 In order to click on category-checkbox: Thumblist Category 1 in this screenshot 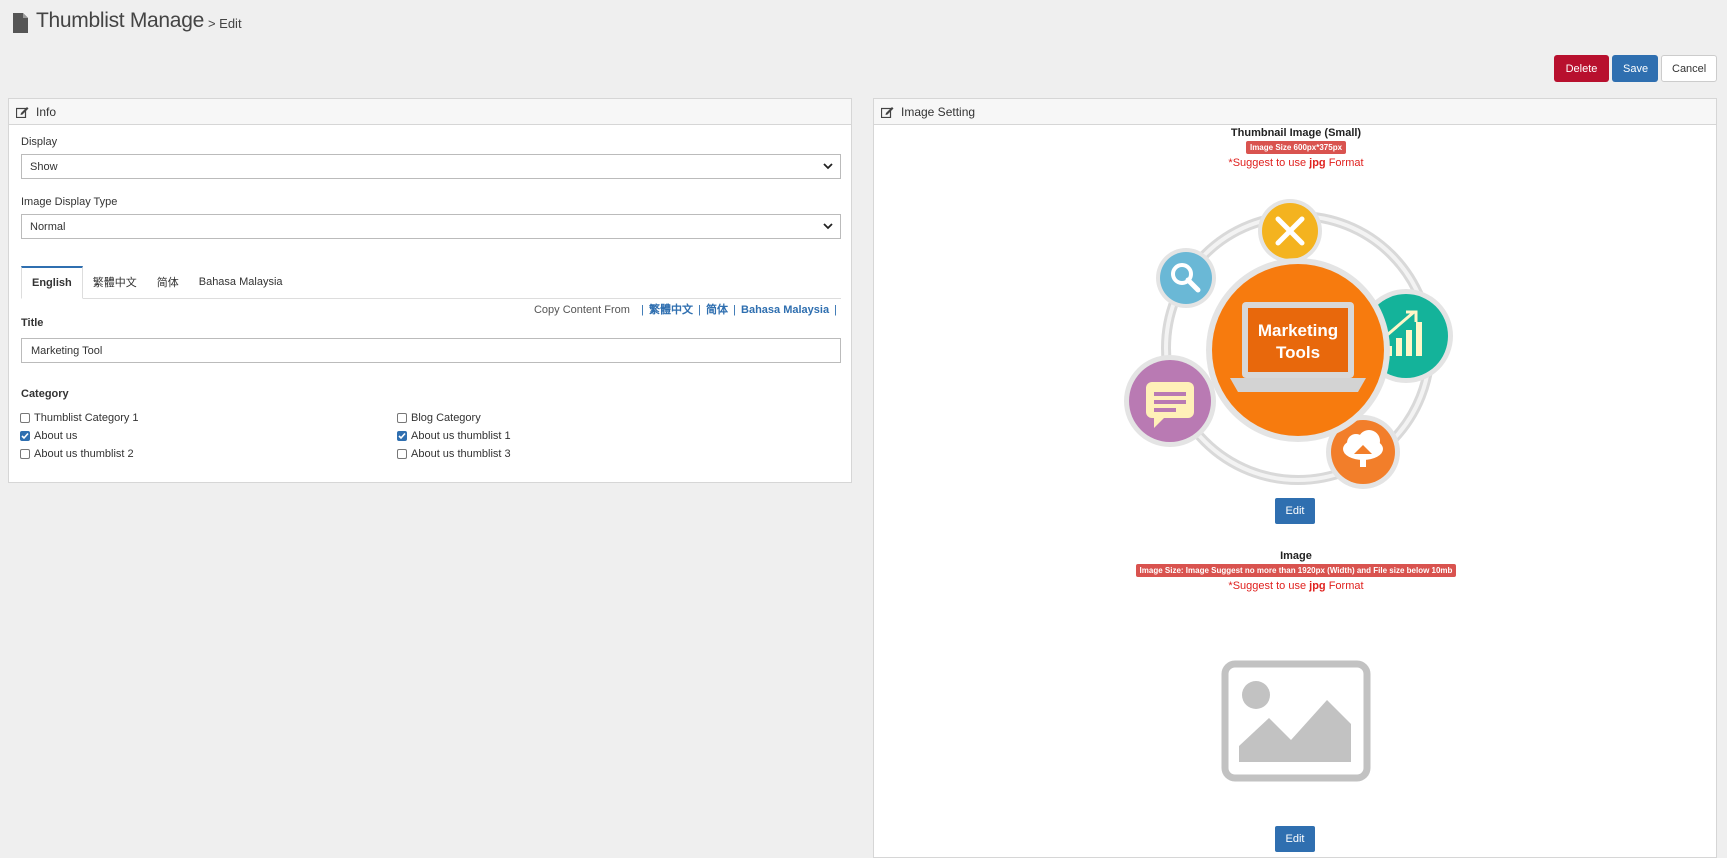, I will do `click(79, 418)`.